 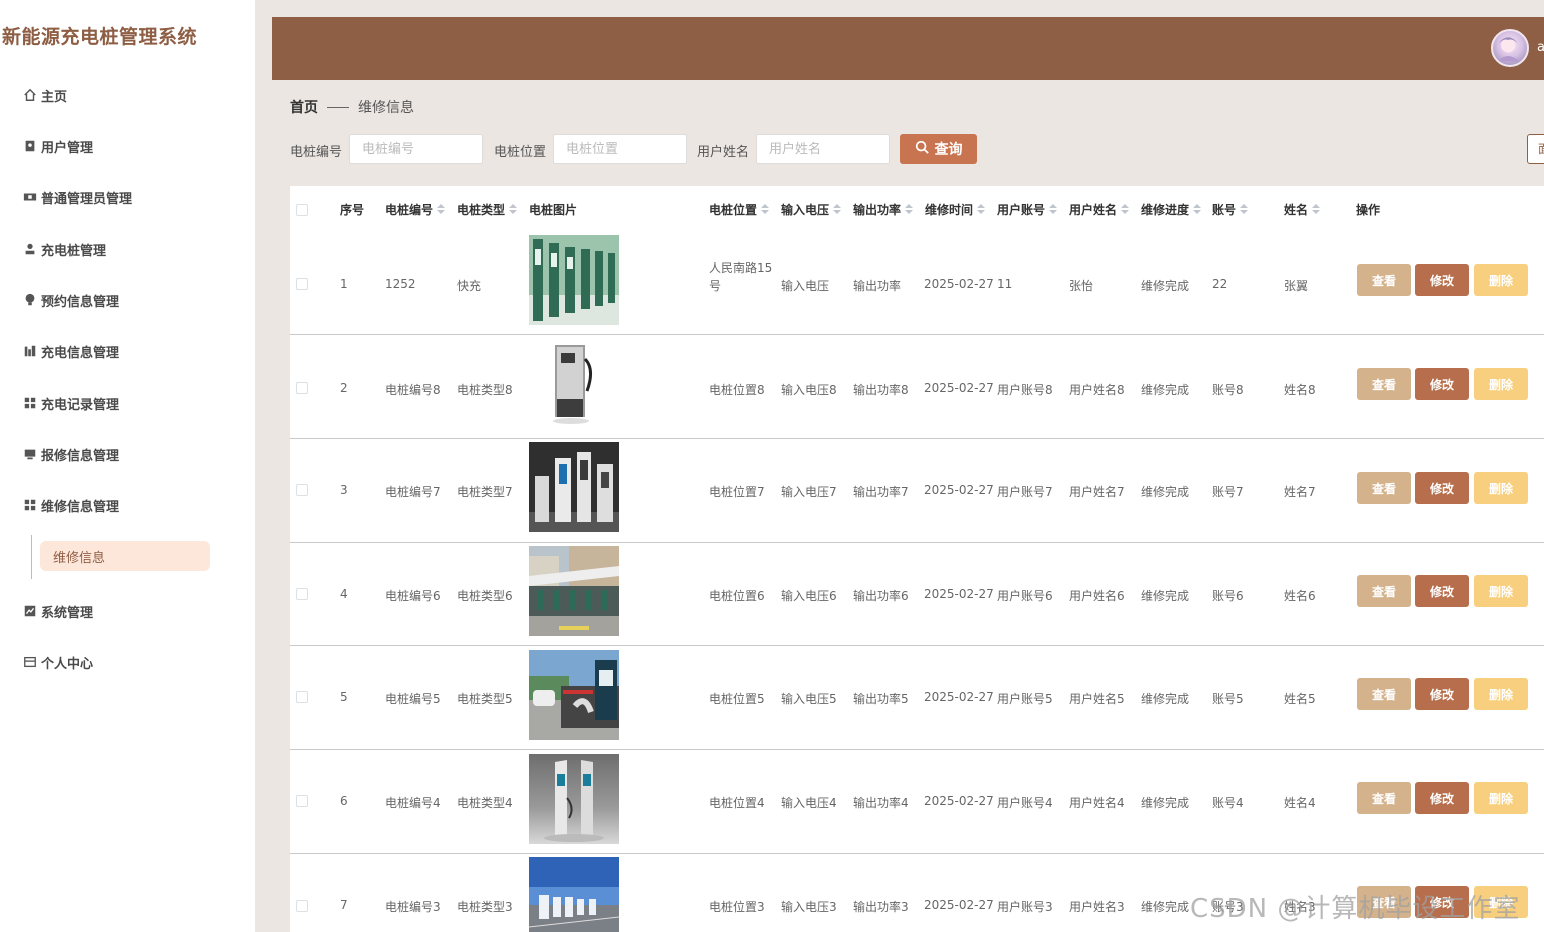 What do you see at coordinates (883, 209) in the screenshot?
I see `col-header-power: 输出功率` at bounding box center [883, 209].